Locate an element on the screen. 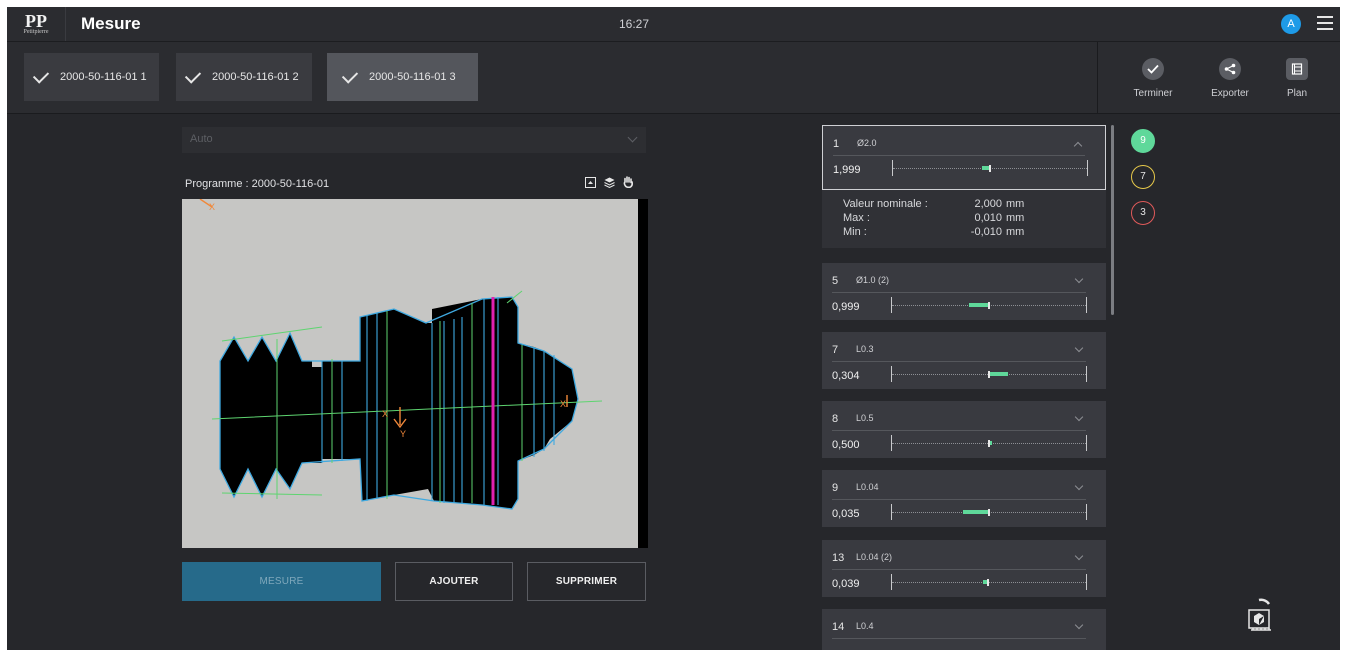  avatar: A is located at coordinates (1291, 24).